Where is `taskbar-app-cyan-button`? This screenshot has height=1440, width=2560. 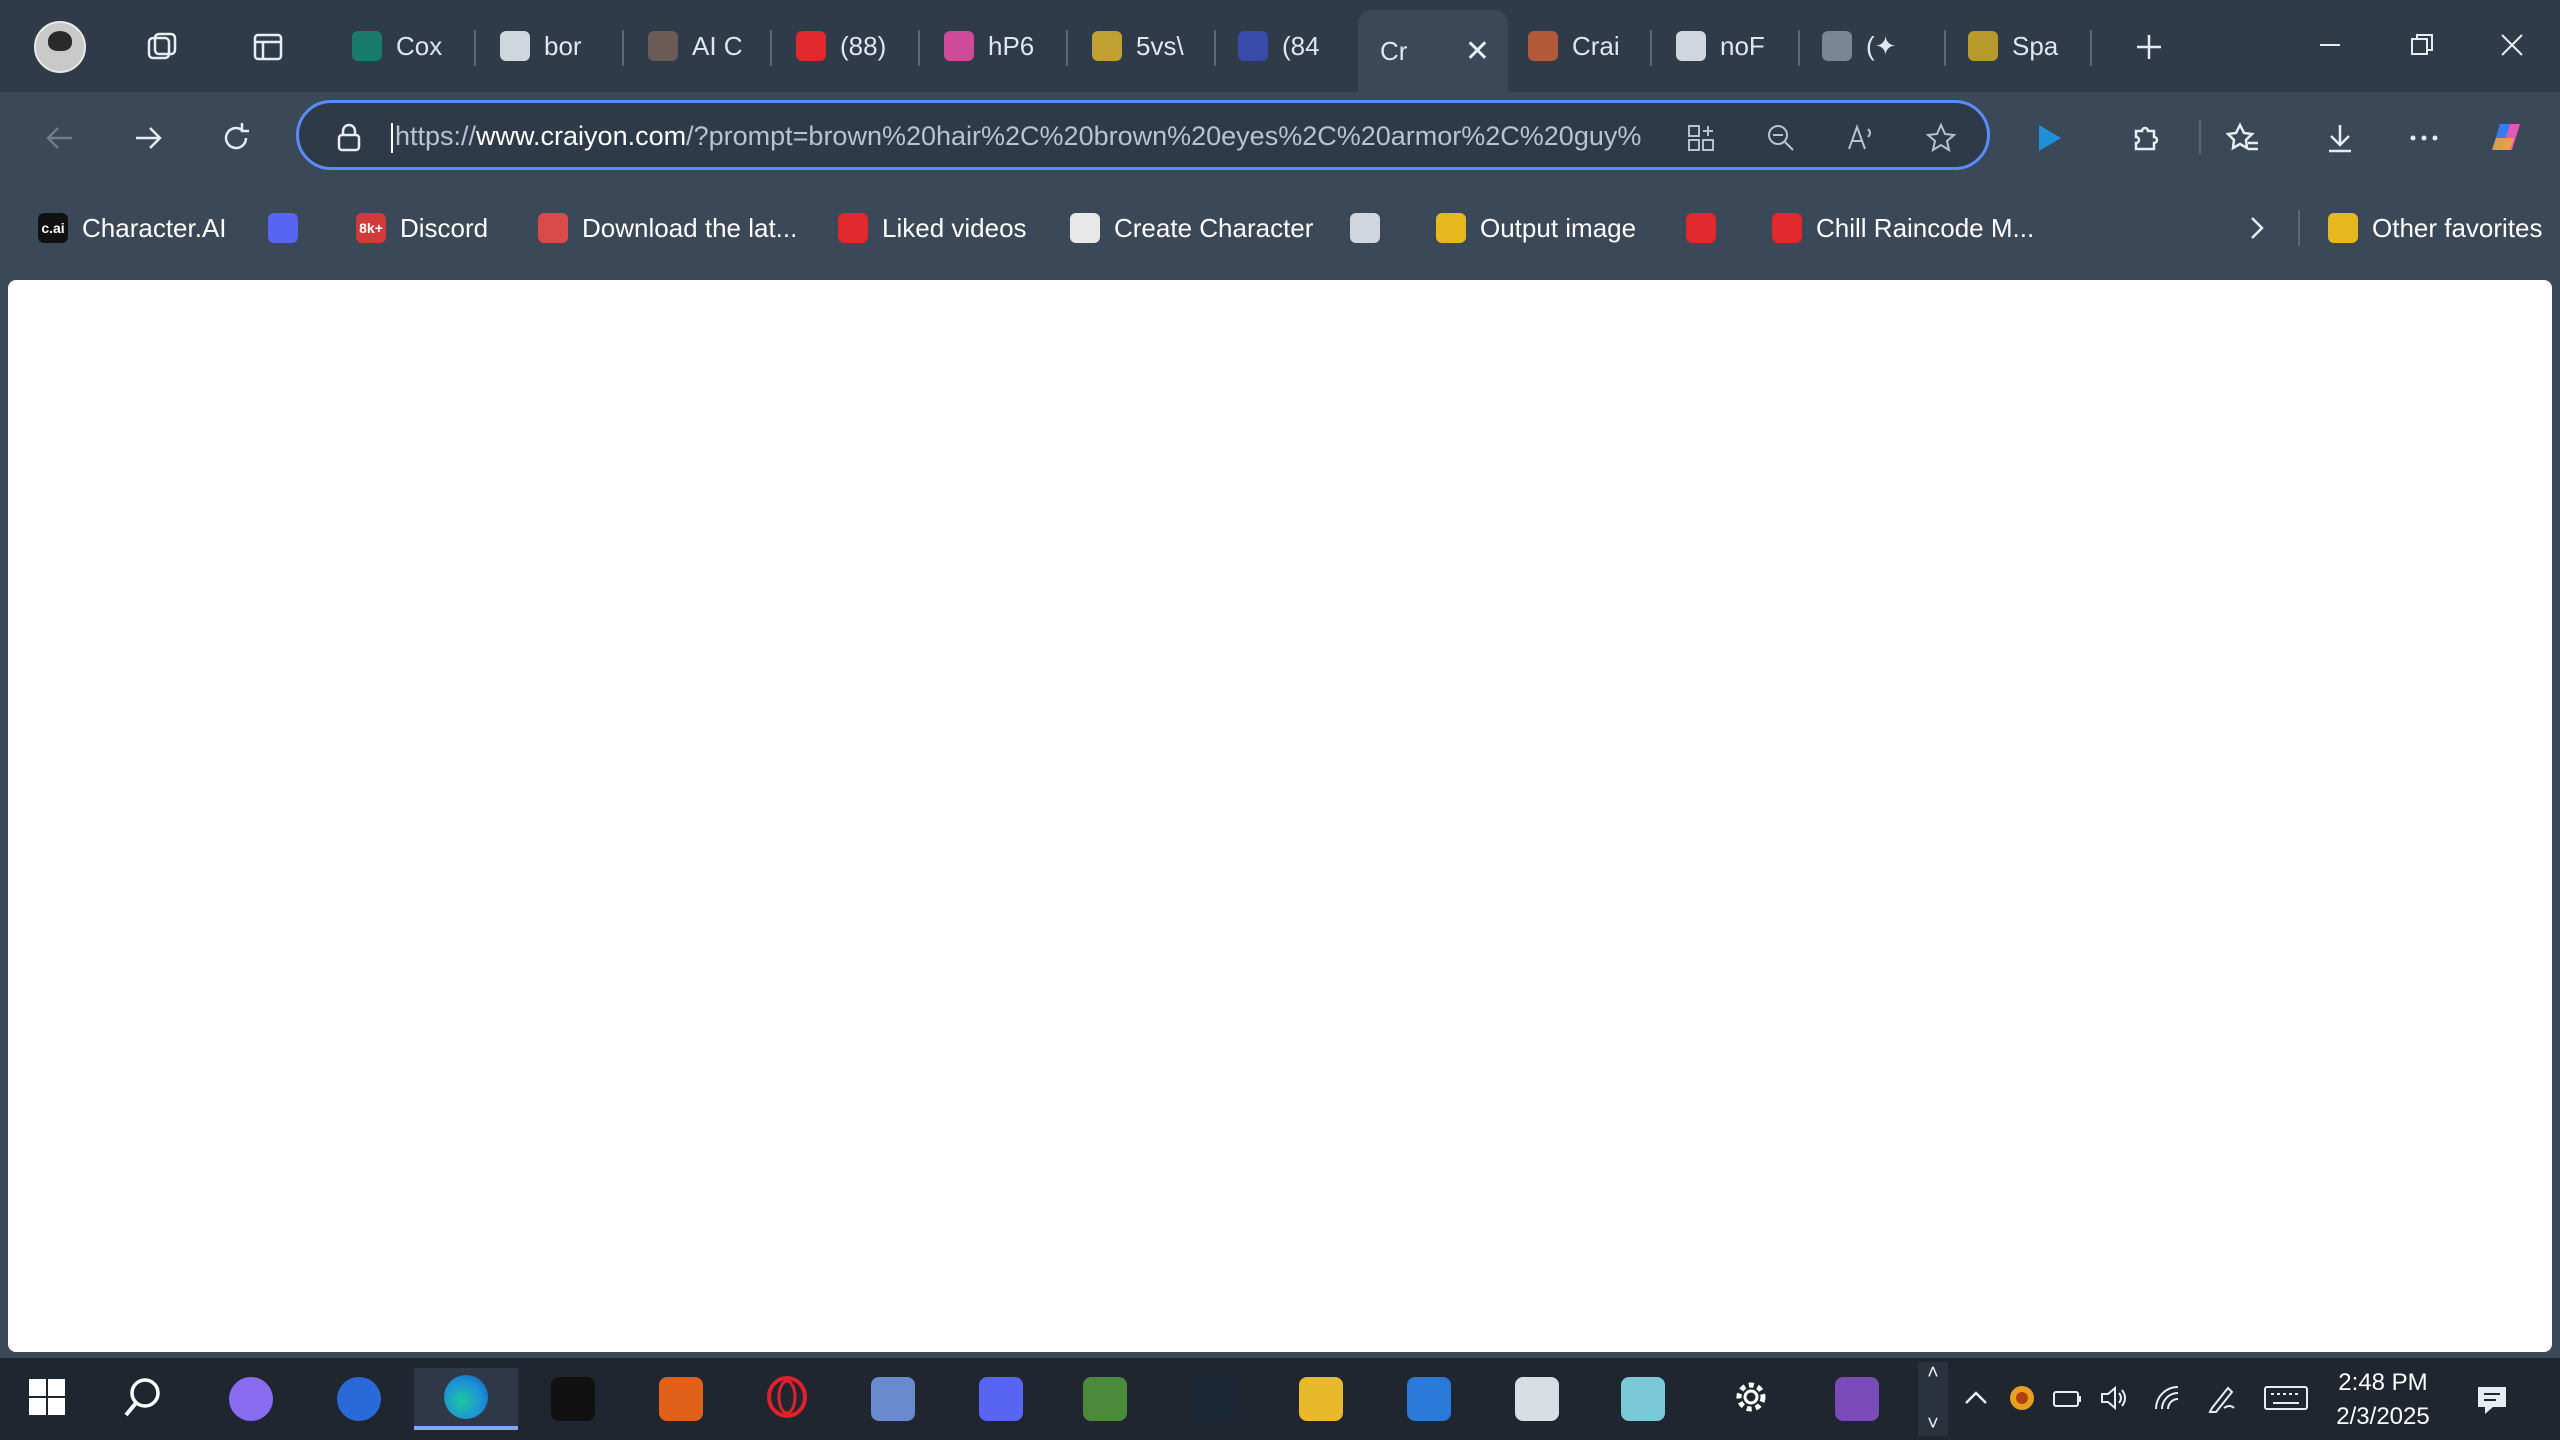
taskbar-app-cyan-button is located at coordinates (1643, 1399).